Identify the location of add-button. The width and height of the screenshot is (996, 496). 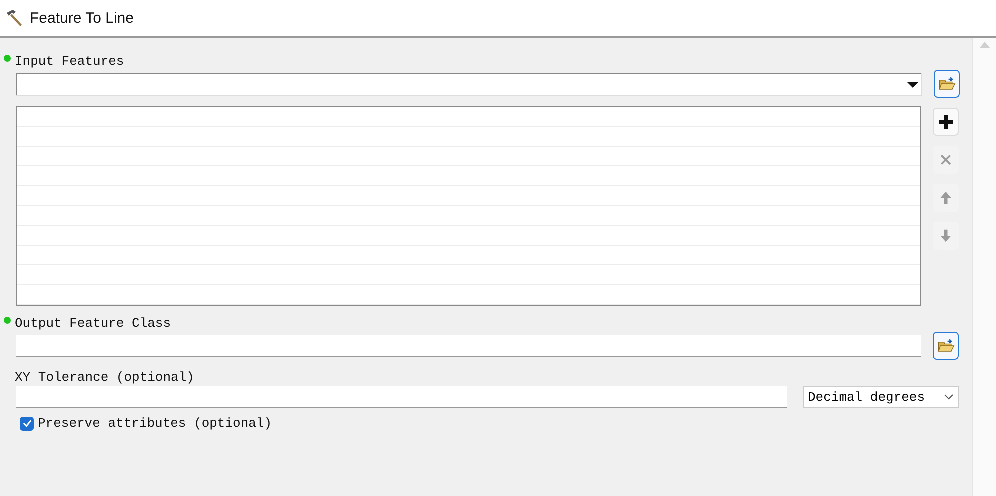
(946, 122).